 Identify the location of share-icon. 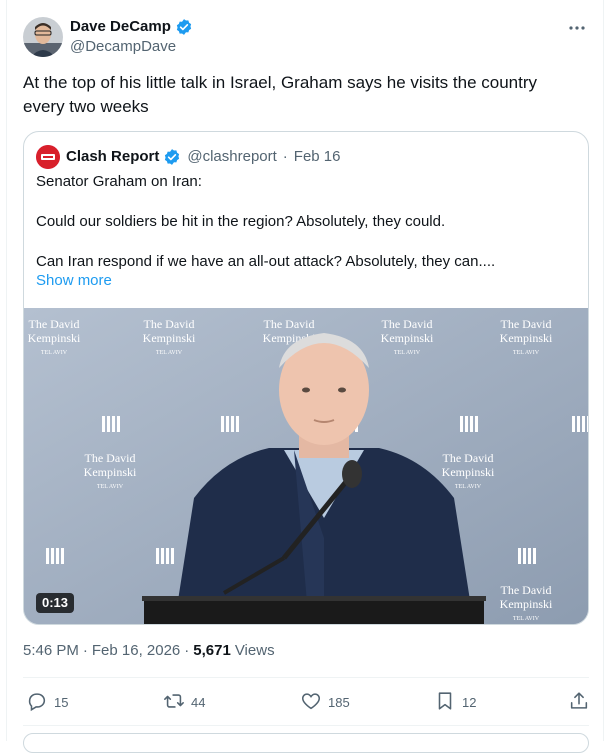
(579, 702).